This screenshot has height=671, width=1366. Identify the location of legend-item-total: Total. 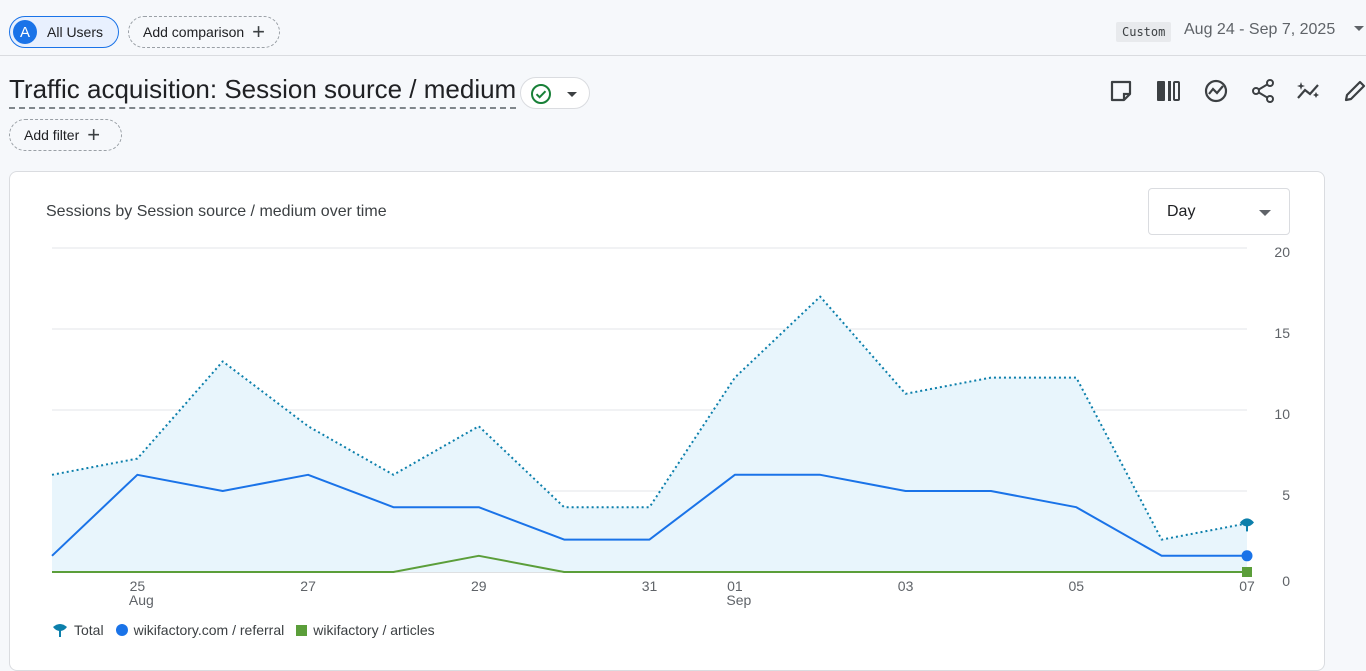
(78, 630).